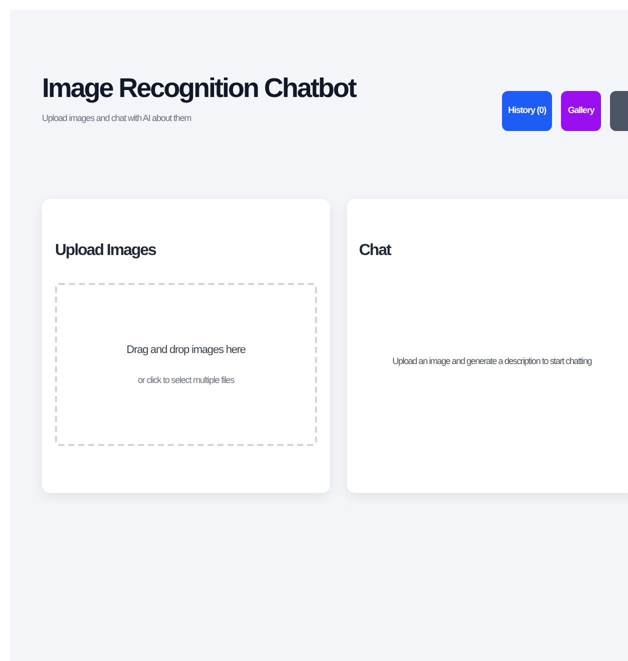  I want to click on page-subtitle: Upload images and chat with AI about them, so click(117, 118).